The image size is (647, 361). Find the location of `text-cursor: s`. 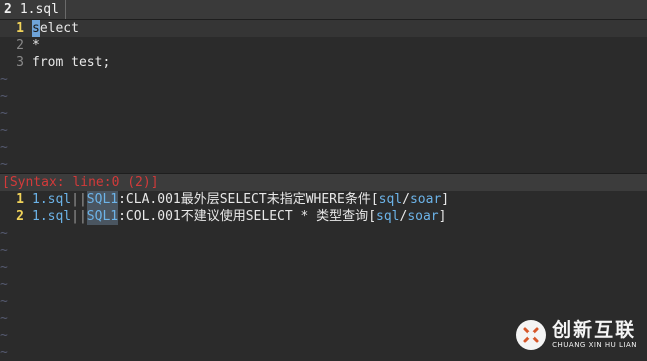

text-cursor: s is located at coordinates (36, 28).